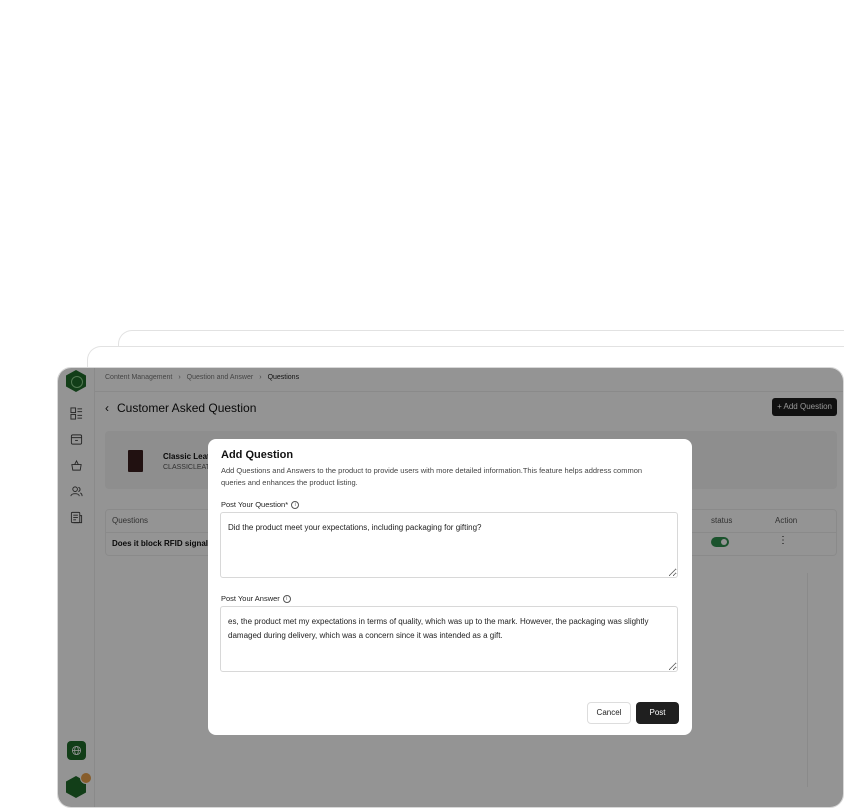 The height and width of the screenshot is (808, 844). I want to click on question-label-text: Post Your Question*, so click(255, 504).